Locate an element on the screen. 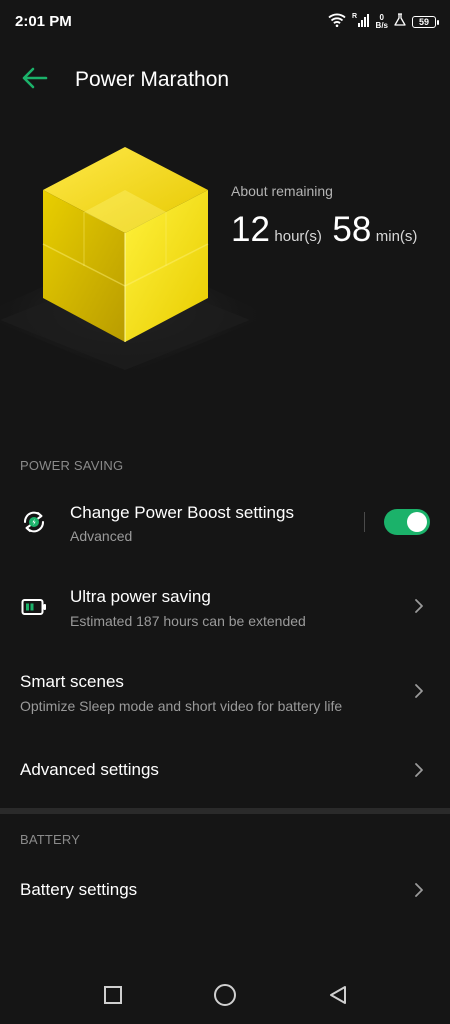 The height and width of the screenshot is (1024, 450). system-nav-bar is located at coordinates (225, 994).